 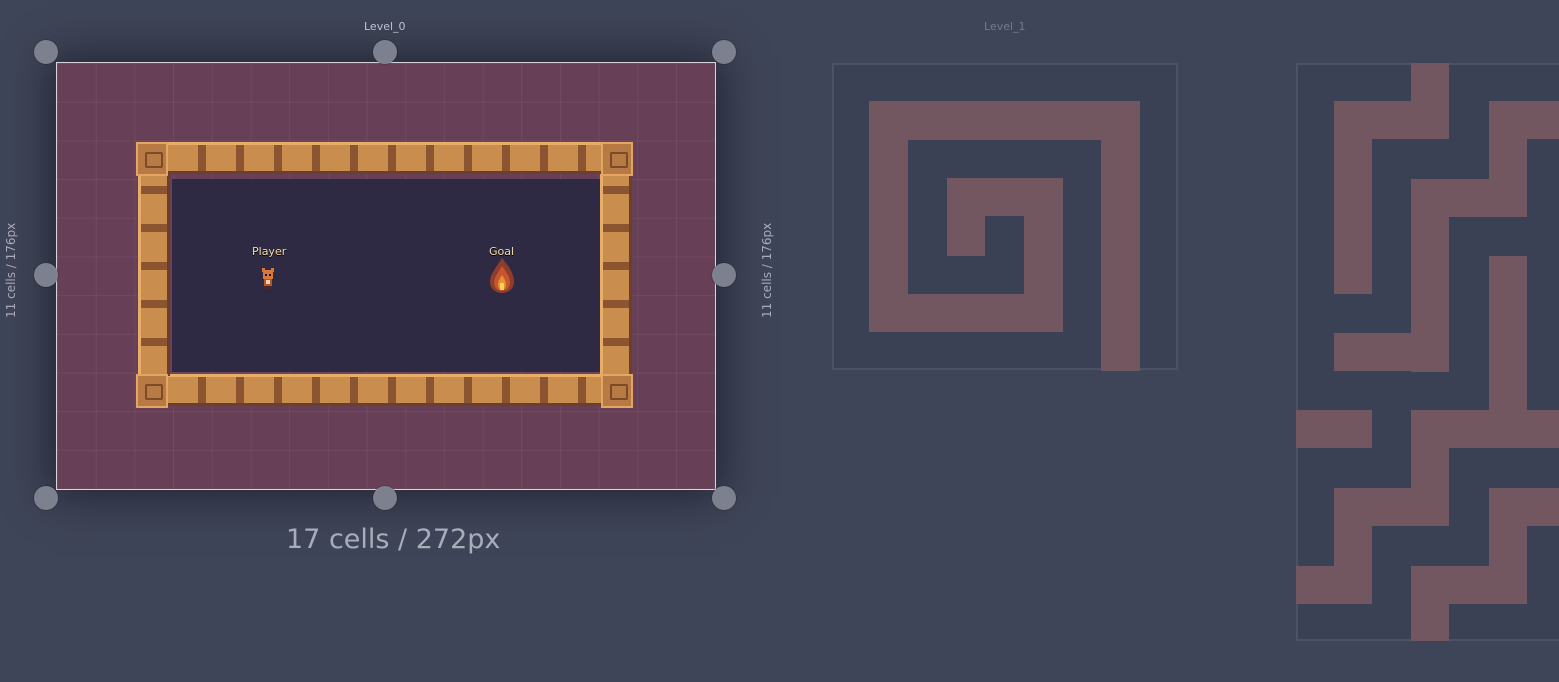 What do you see at coordinates (502, 275) in the screenshot?
I see `goal-fire-icon` at bounding box center [502, 275].